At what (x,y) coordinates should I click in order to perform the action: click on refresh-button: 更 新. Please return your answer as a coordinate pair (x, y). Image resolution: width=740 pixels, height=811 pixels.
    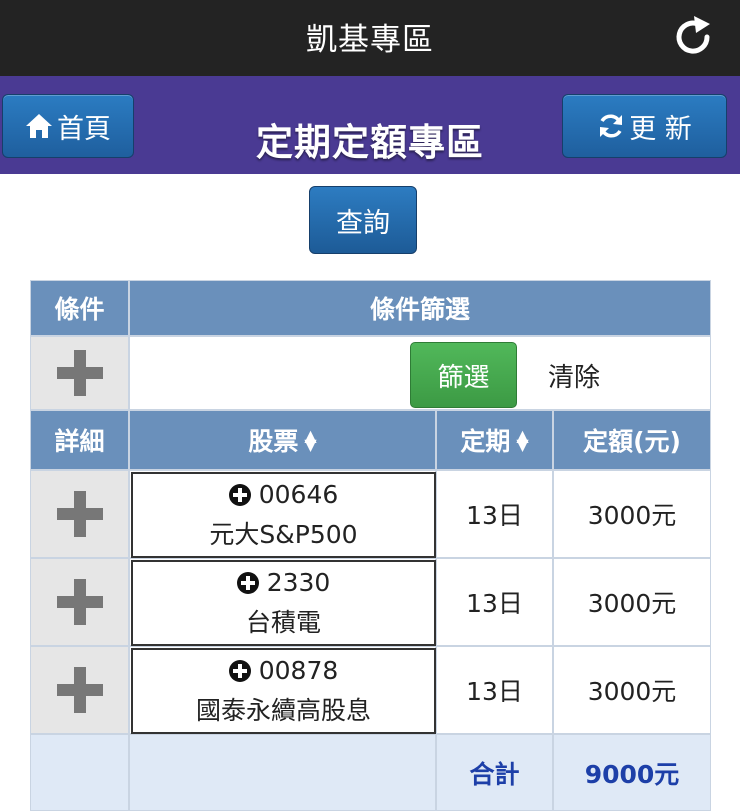
    Looking at the image, I should click on (644, 126).